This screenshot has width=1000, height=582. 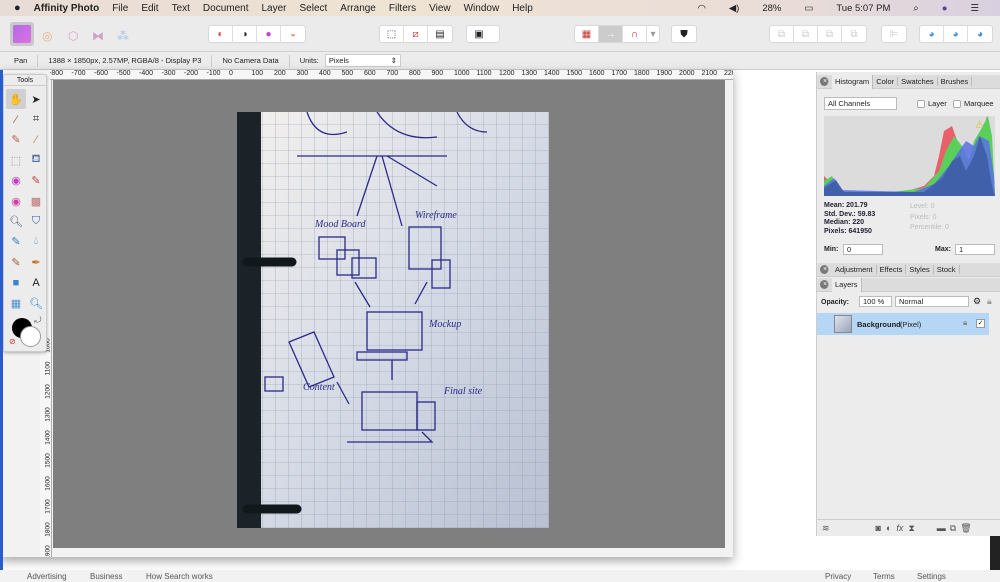 I want to click on group-icon: ▬, so click(x=941, y=528).